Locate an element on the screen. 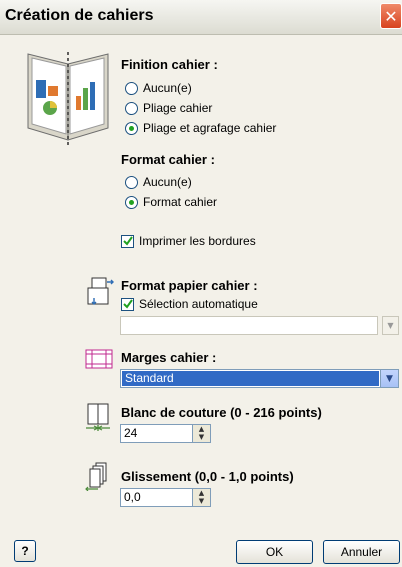 The height and width of the screenshot is (567, 402). close-button: ✕ is located at coordinates (391, 16).